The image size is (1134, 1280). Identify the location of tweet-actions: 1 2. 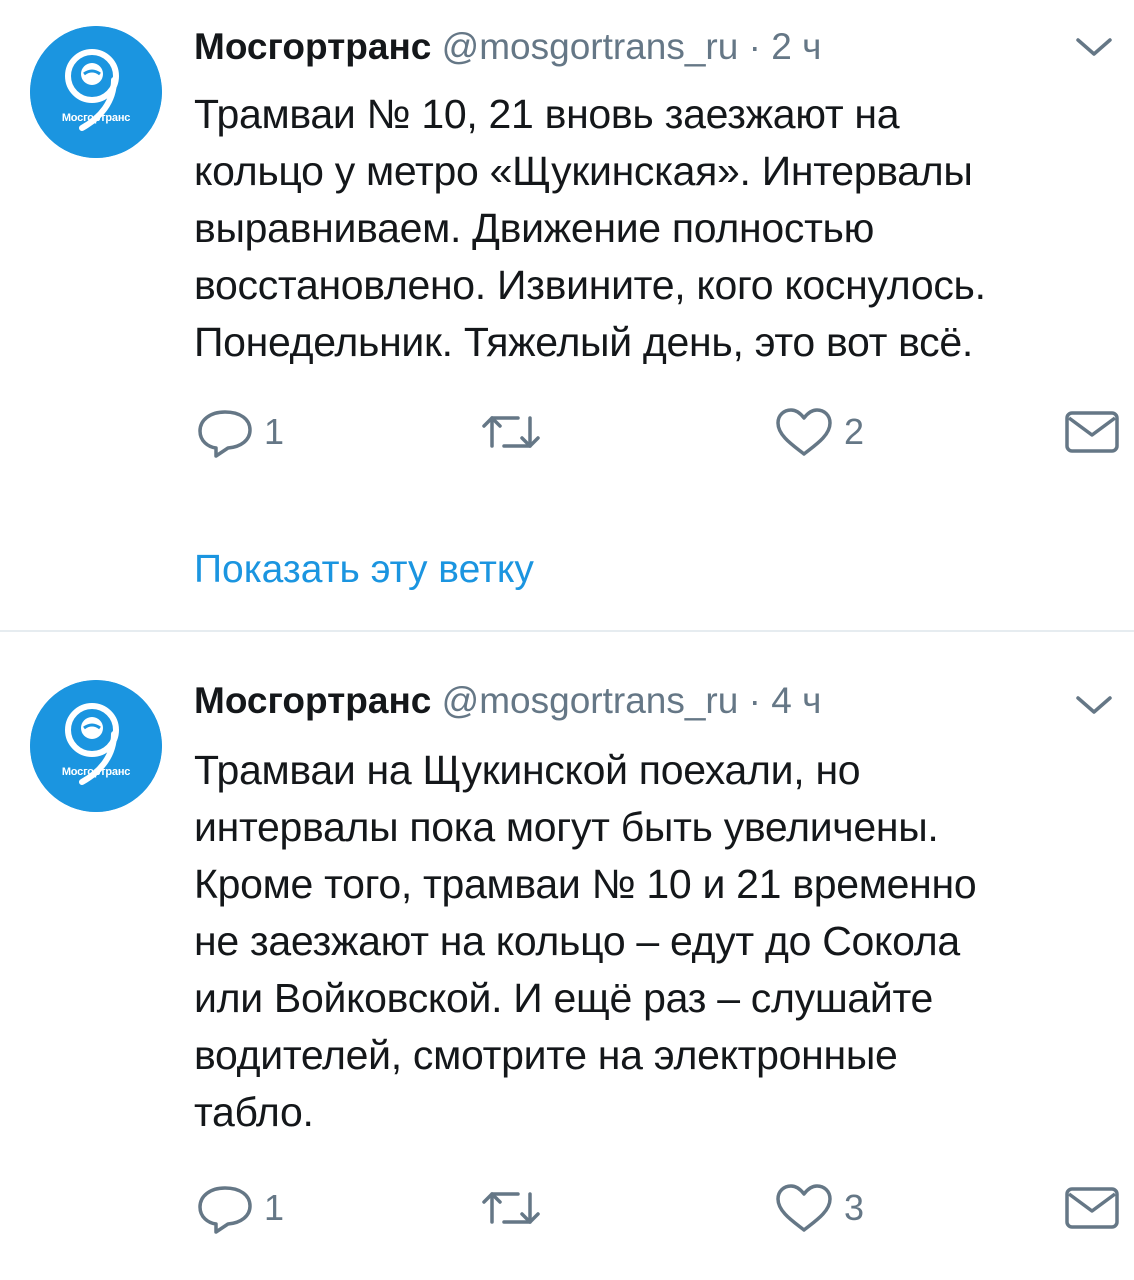
(567, 432).